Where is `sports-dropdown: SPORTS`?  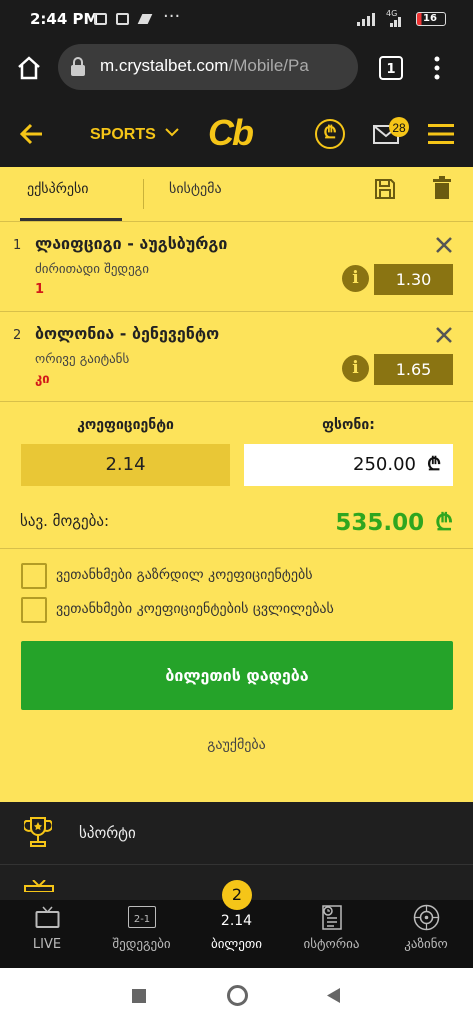 sports-dropdown: SPORTS is located at coordinates (134, 135).